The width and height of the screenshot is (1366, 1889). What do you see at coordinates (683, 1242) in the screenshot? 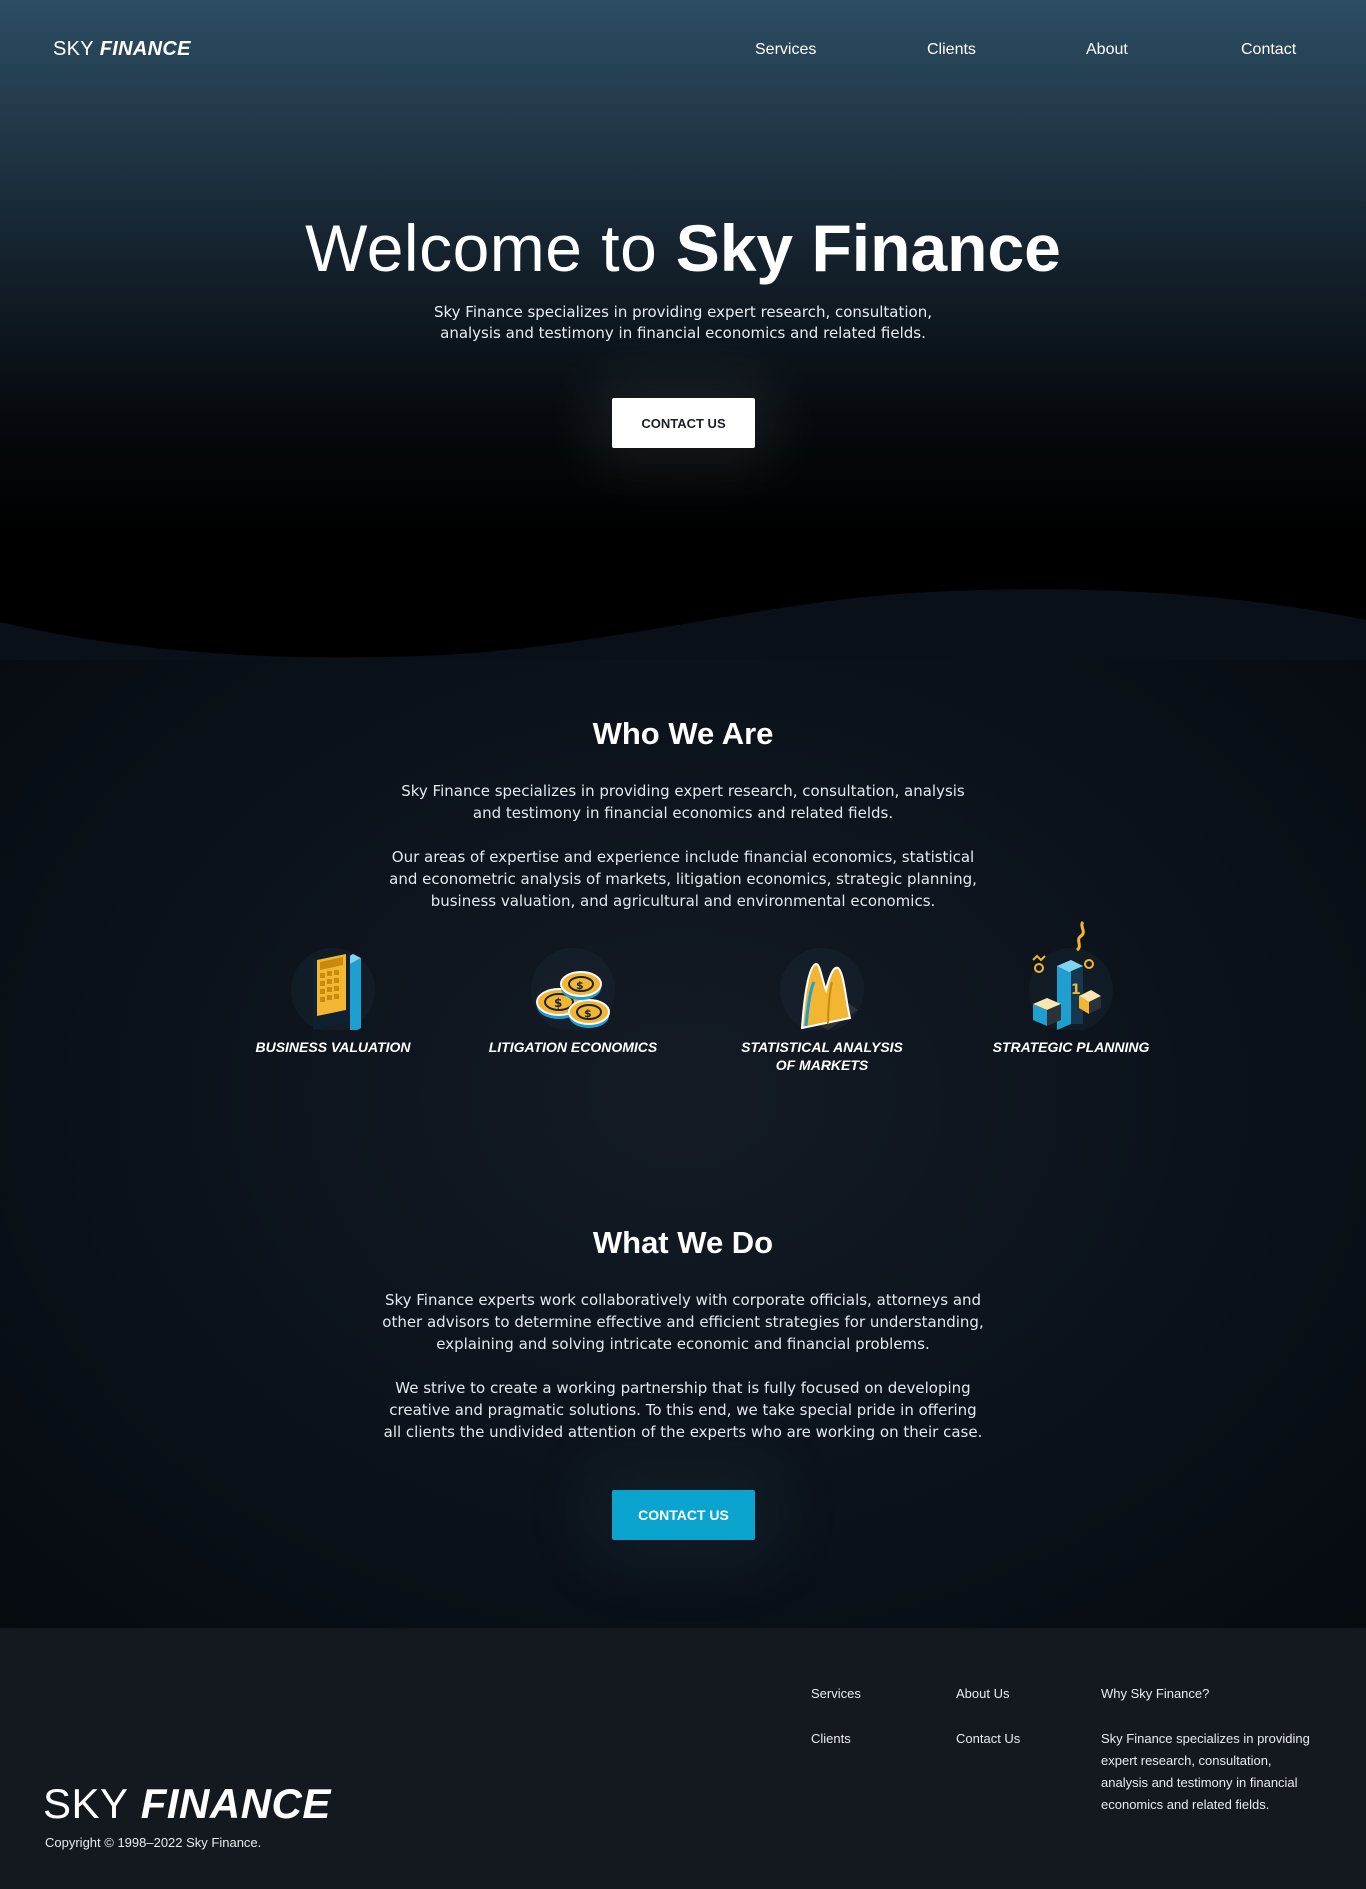
I see `what-we-do-title: What We Do` at bounding box center [683, 1242].